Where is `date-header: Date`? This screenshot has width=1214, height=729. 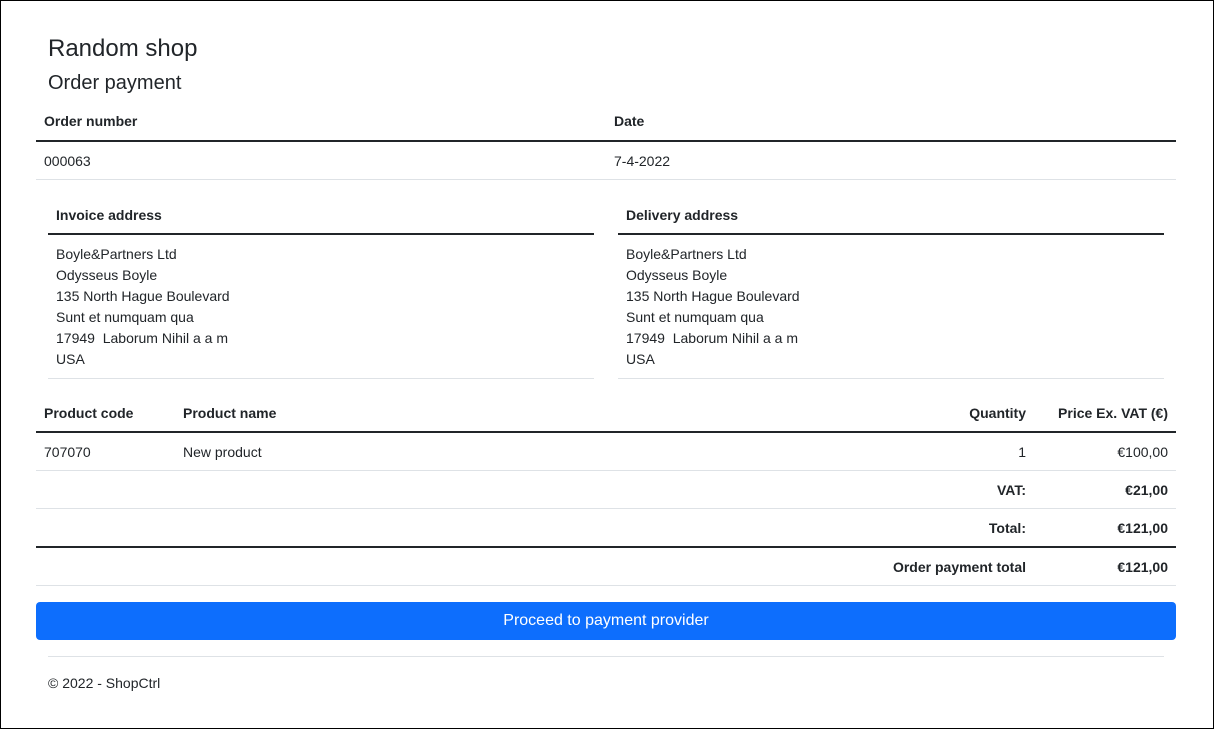 date-header: Date is located at coordinates (891, 122).